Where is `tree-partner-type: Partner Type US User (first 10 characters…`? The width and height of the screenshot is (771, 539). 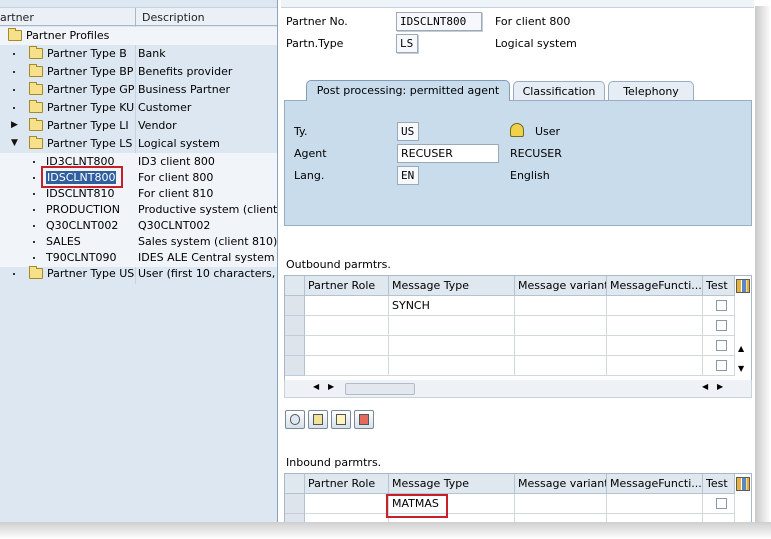 tree-partner-type: Partner Type US User (first 10 characters… is located at coordinates (138, 274).